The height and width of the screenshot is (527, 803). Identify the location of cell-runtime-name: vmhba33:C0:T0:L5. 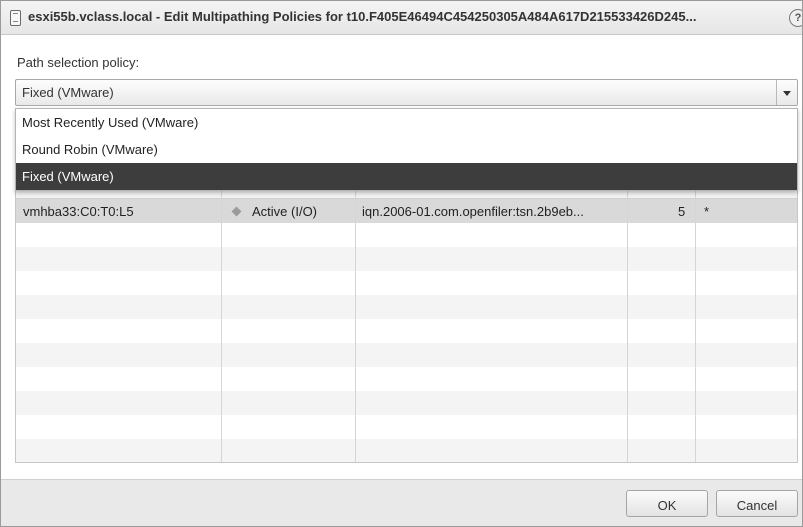
(78, 211).